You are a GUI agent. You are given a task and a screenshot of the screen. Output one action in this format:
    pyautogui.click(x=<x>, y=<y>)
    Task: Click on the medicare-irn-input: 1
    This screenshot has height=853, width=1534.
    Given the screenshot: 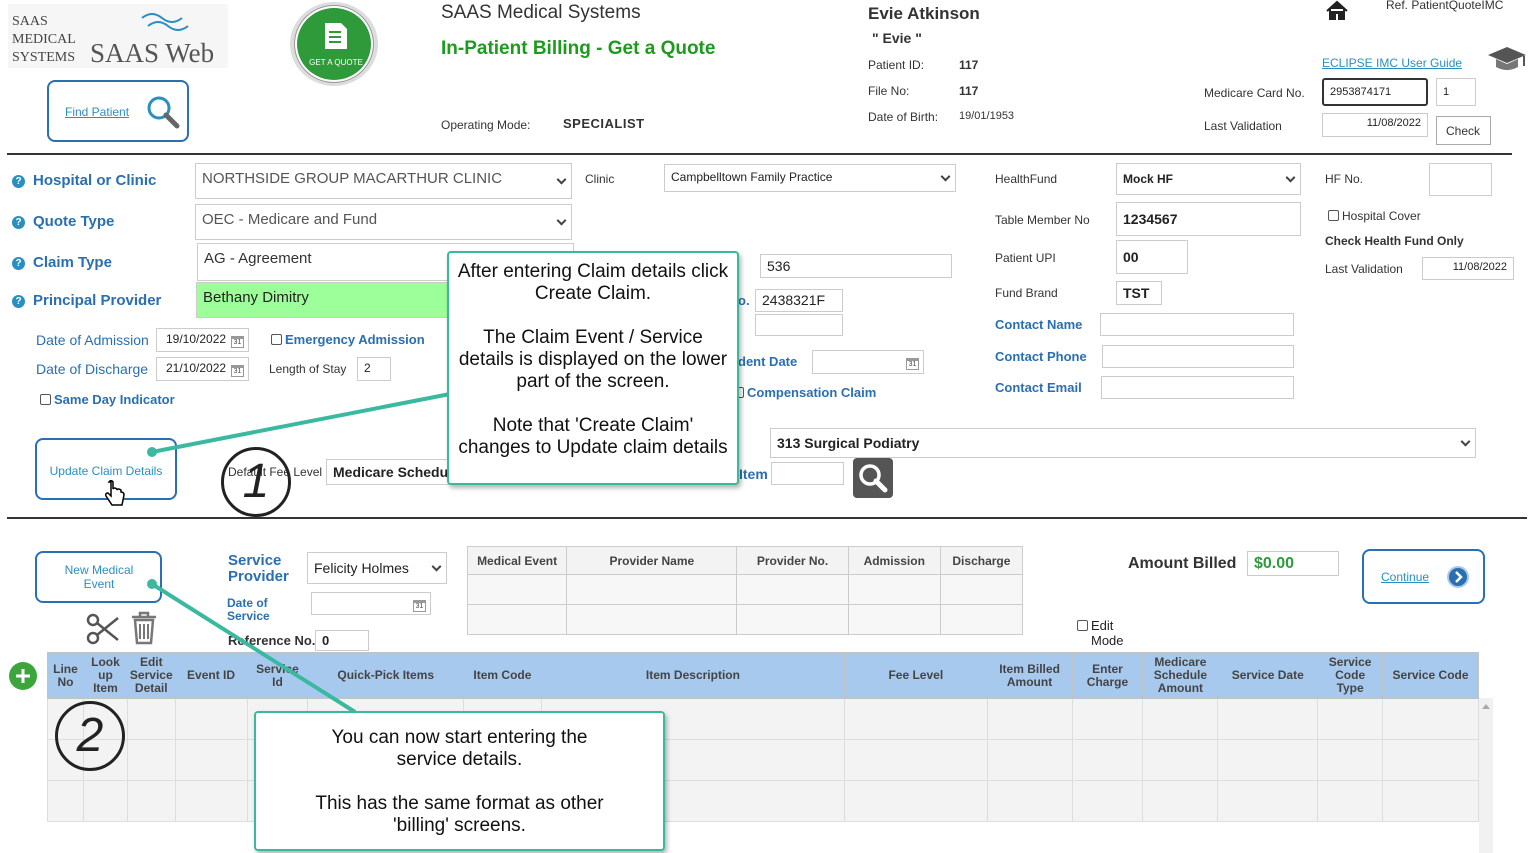 What is the action you would take?
    pyautogui.click(x=1456, y=92)
    